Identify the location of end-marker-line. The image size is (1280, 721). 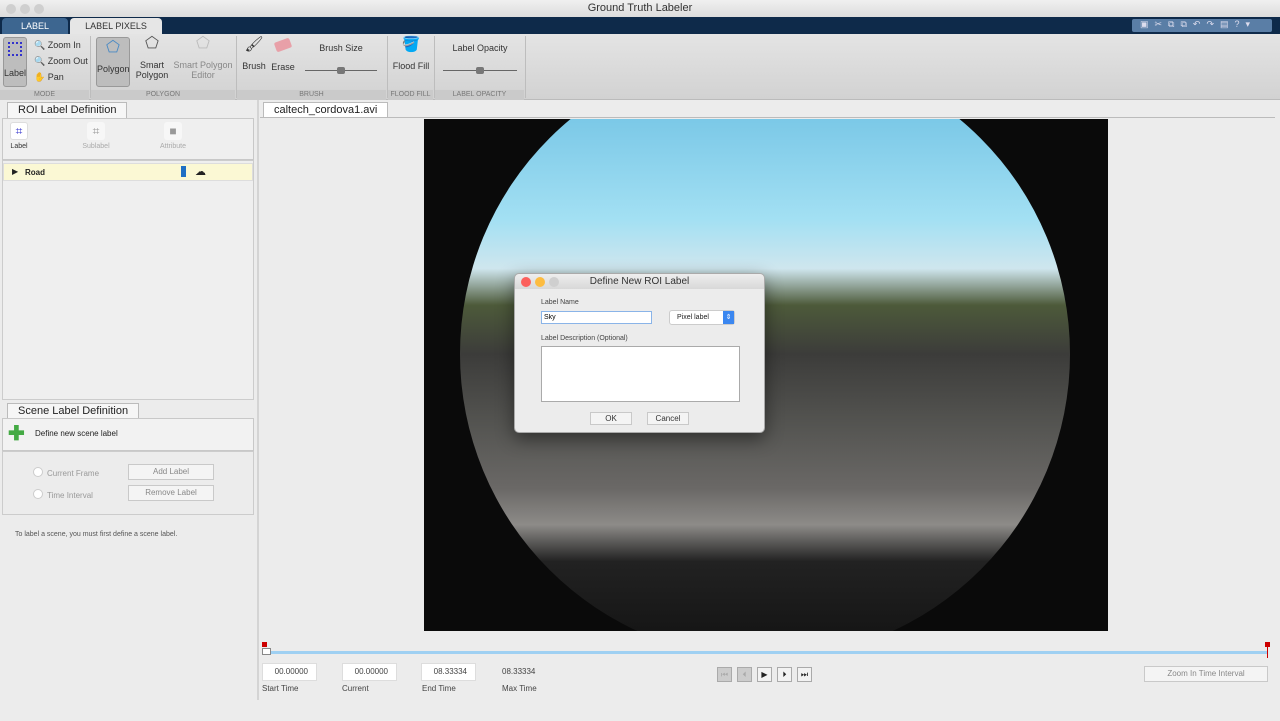
(1267, 652).